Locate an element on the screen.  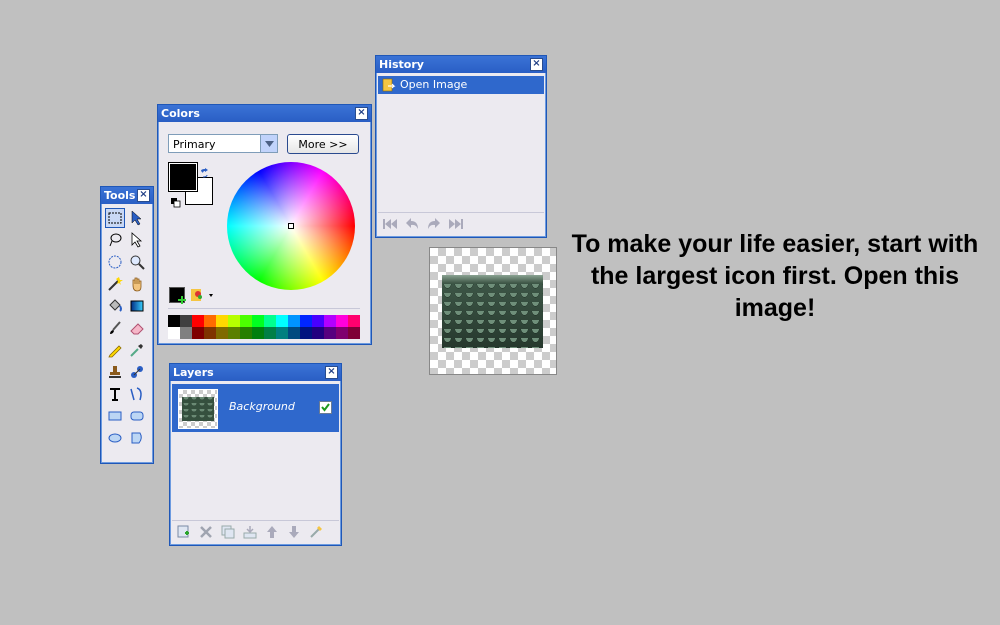
rewind-icon is located at coordinates (390, 224).